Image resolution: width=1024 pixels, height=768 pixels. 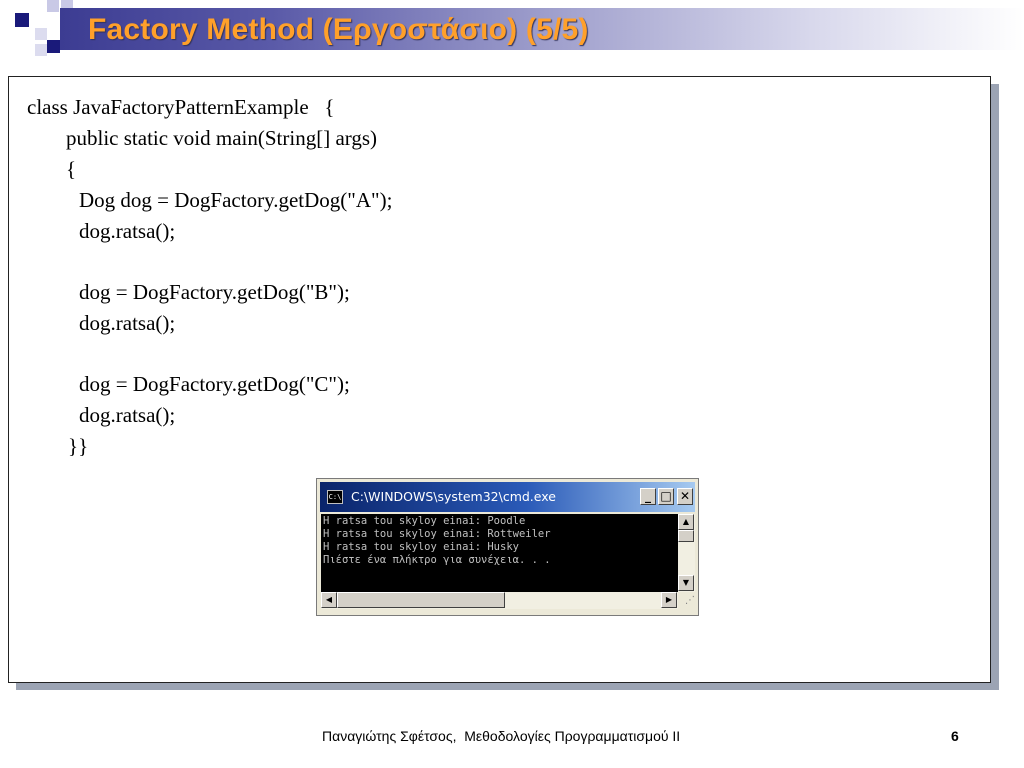 What do you see at coordinates (424, 521) in the screenshot?
I see `cmd-output-line: H ratsa tou skyloy einai: Poodle` at bounding box center [424, 521].